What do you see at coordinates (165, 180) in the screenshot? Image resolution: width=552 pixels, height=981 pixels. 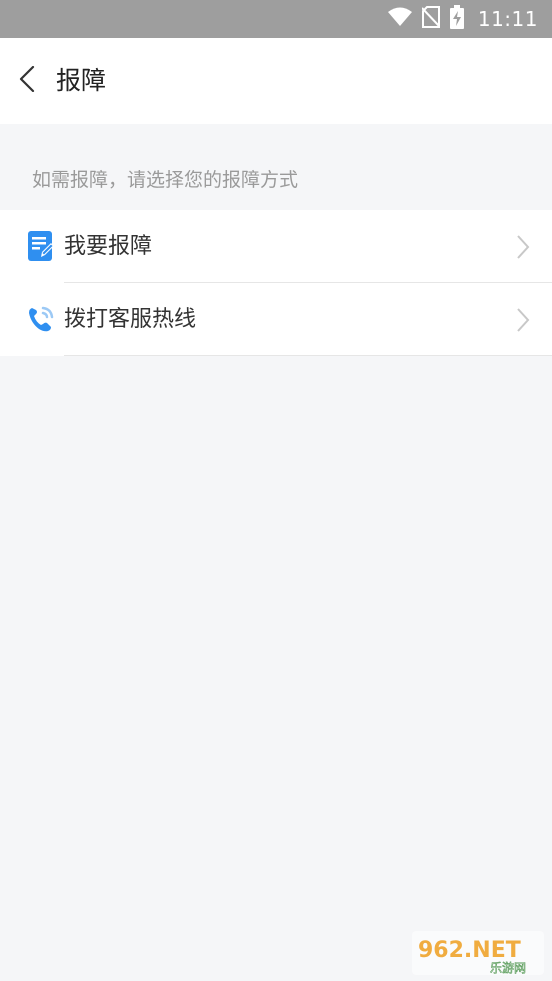 I see `hint-text: 如需报障，请选择您的报障方式` at bounding box center [165, 180].